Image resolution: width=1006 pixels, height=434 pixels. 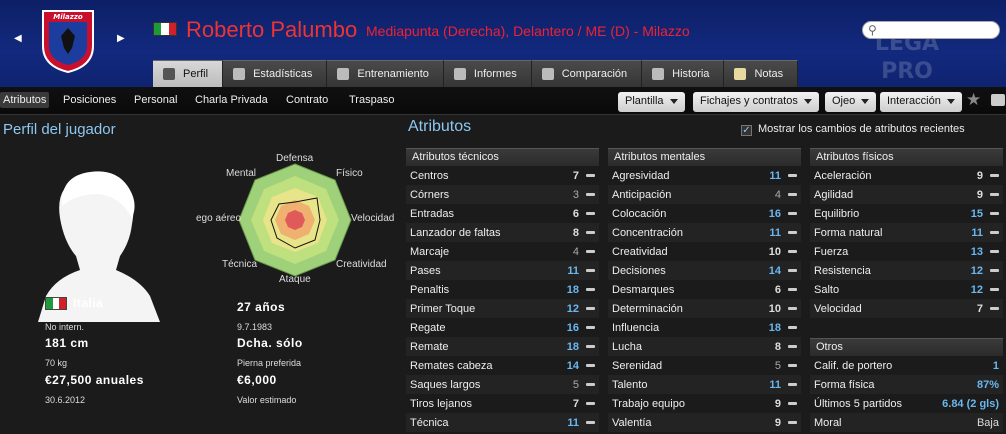 I want to click on attribute-row: Moral Baja, so click(x=906, y=422).